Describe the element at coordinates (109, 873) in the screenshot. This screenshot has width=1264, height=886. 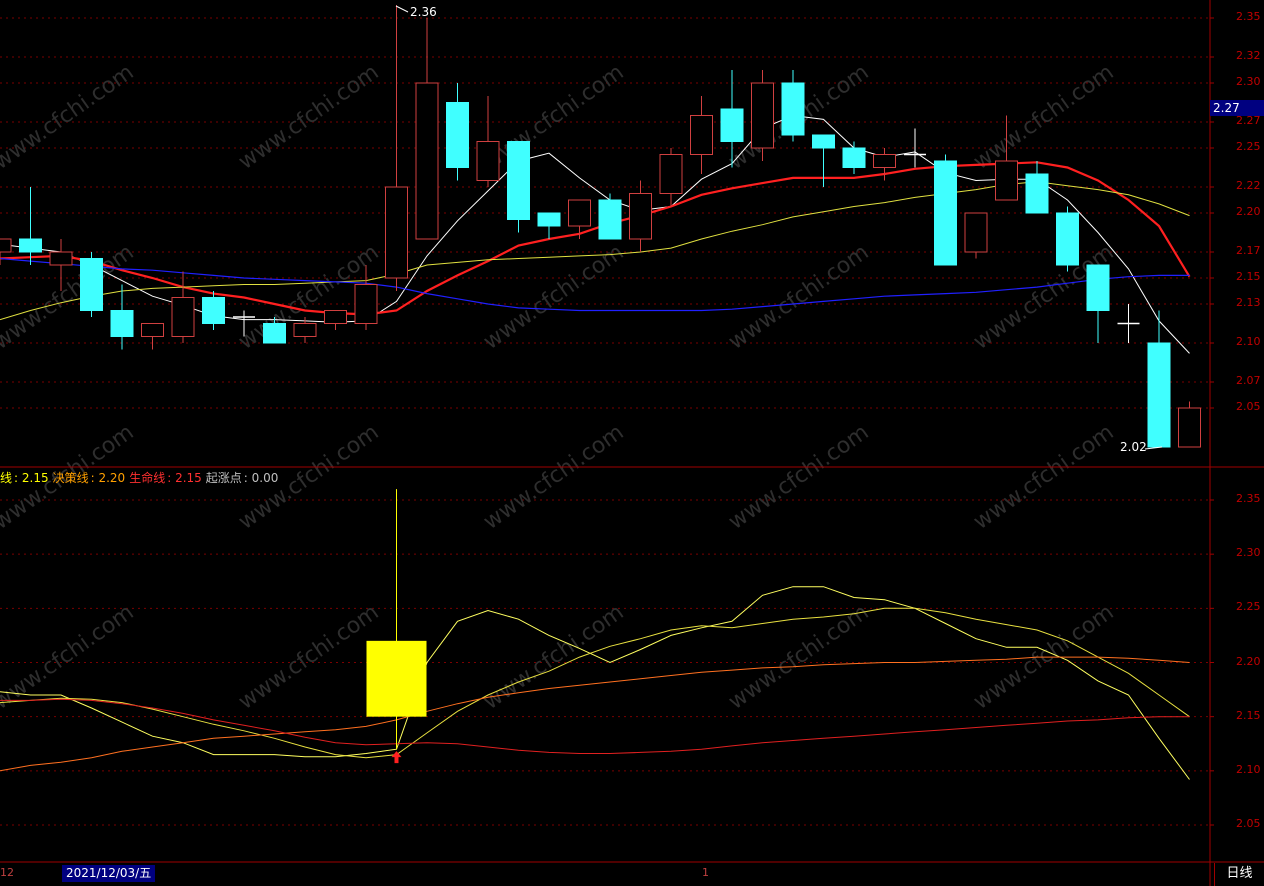
I see `cursor-date-label: 2021/12/03/五` at that location.